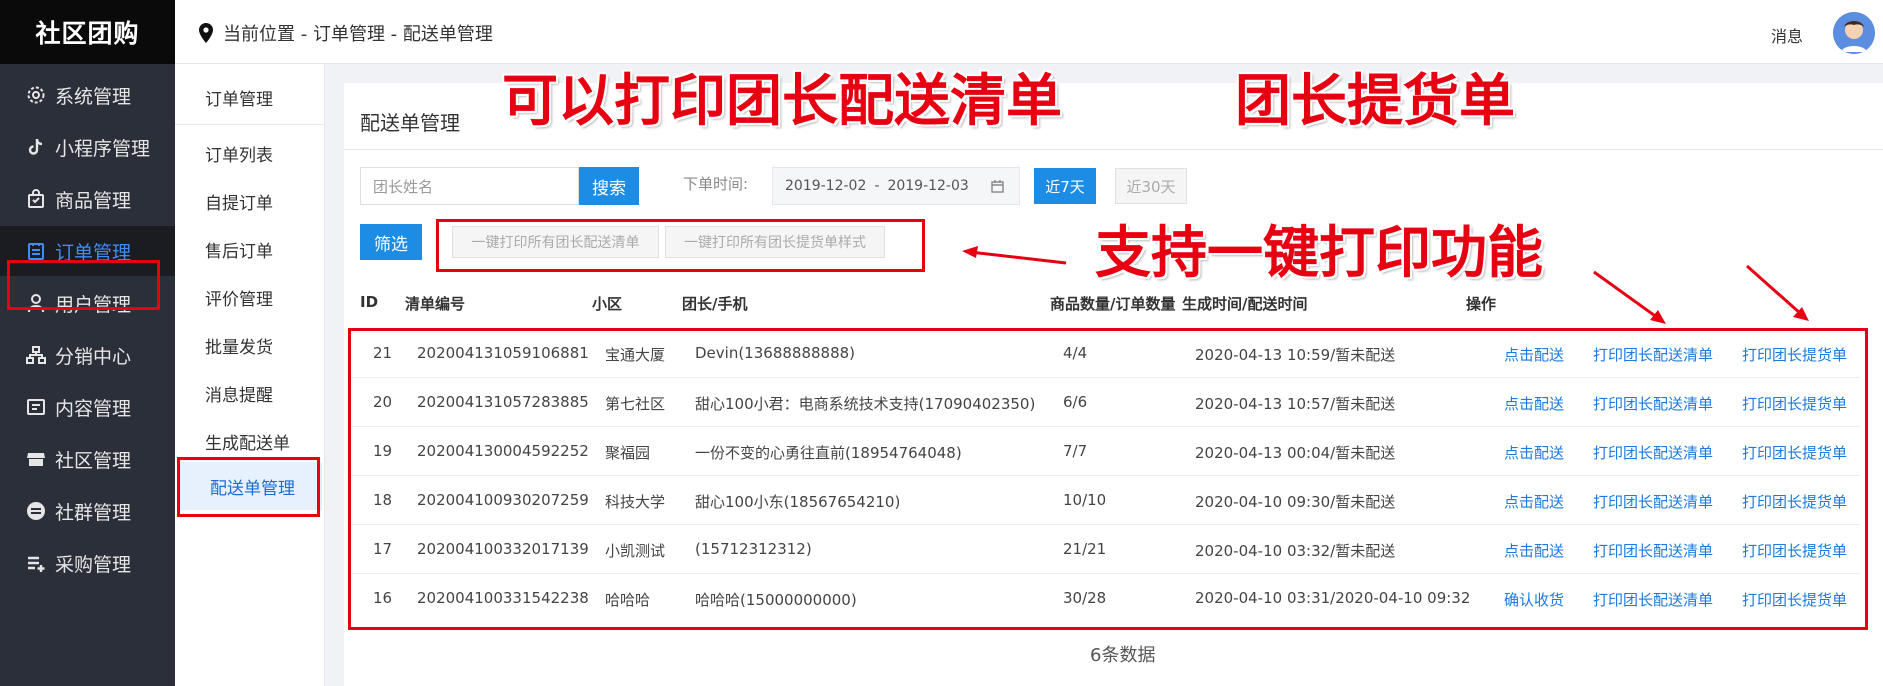 The image size is (1883, 686). Describe the element at coordinates (776, 600) in the screenshot. I see `cell-leader: 哈哈哈(15000000000)` at that location.